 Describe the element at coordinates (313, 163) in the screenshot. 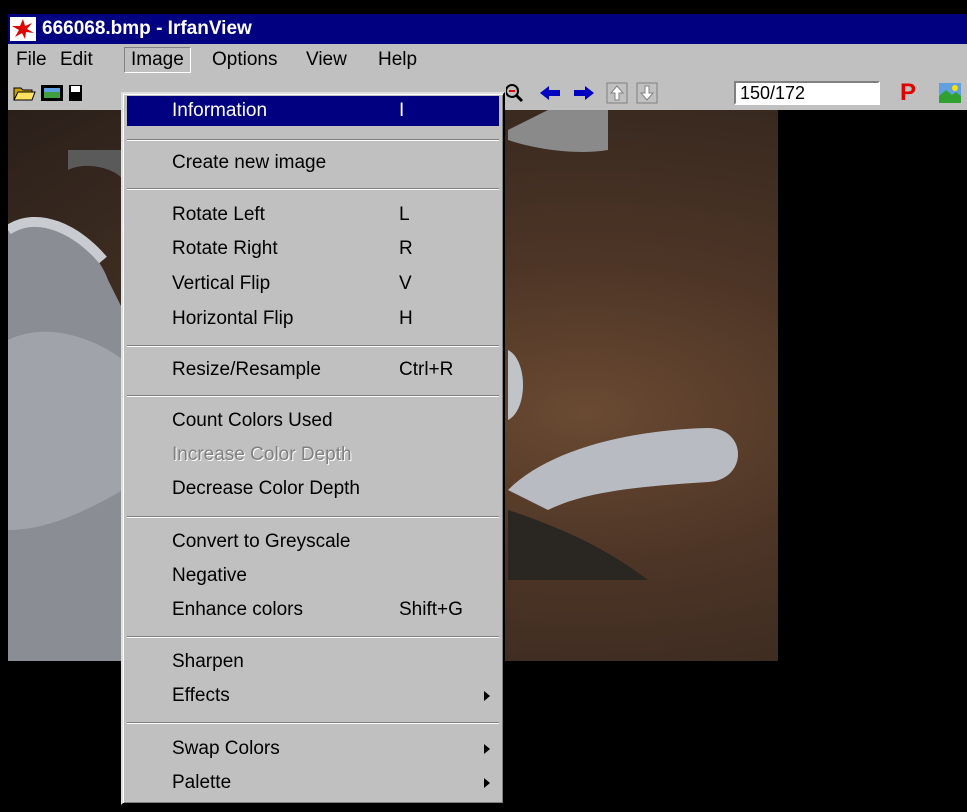

I see `menu-item-create-new-image: Create new image` at that location.